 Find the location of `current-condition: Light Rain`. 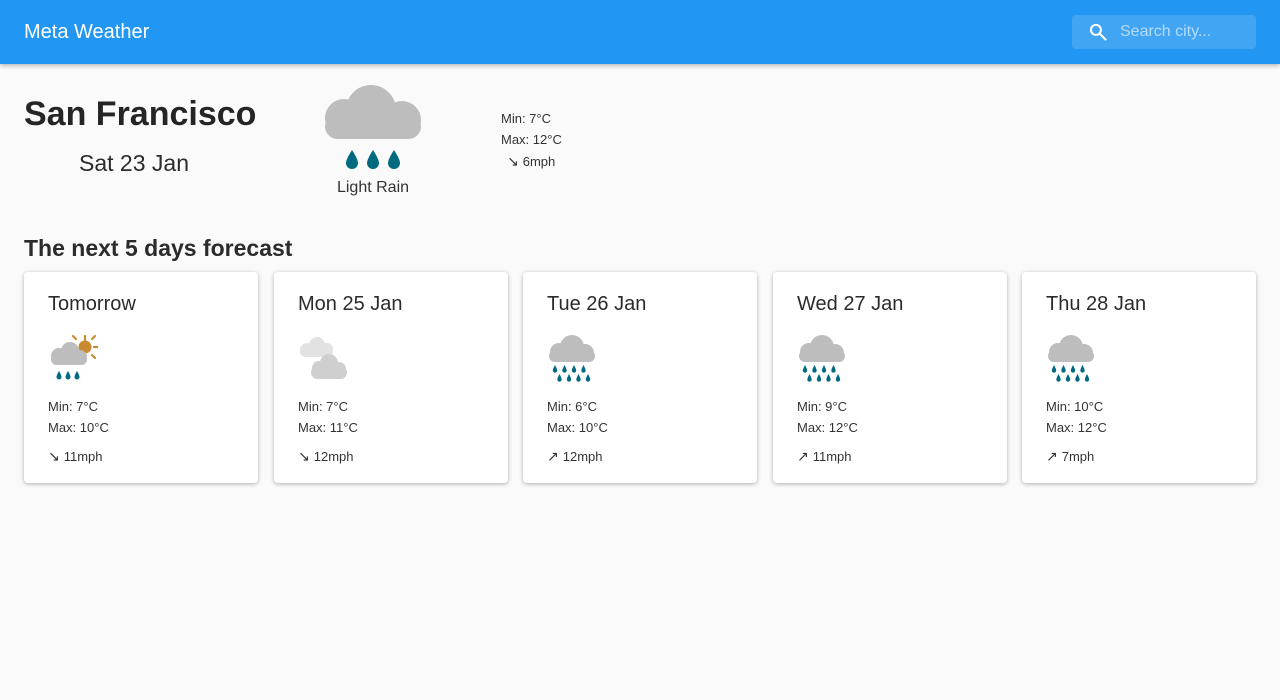

current-condition: Light Rain is located at coordinates (373, 187).